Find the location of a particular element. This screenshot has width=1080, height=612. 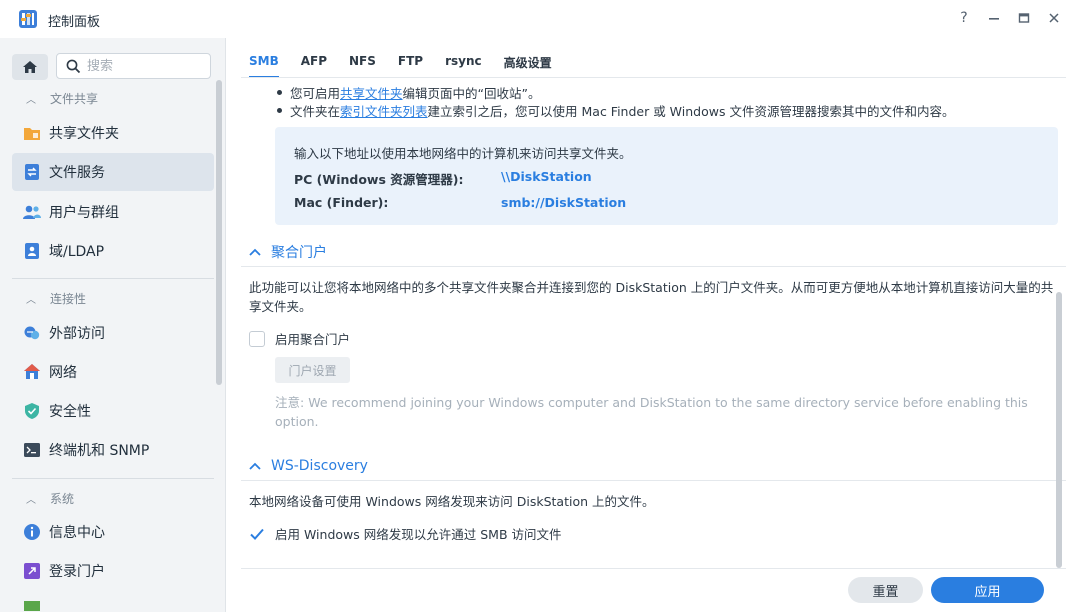

tab-divider is located at coordinates (653, 77).